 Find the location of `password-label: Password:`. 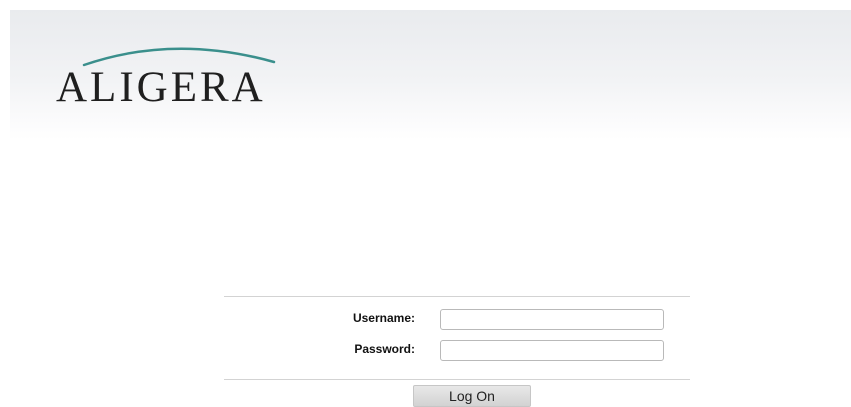

password-label: Password: is located at coordinates (384, 349).